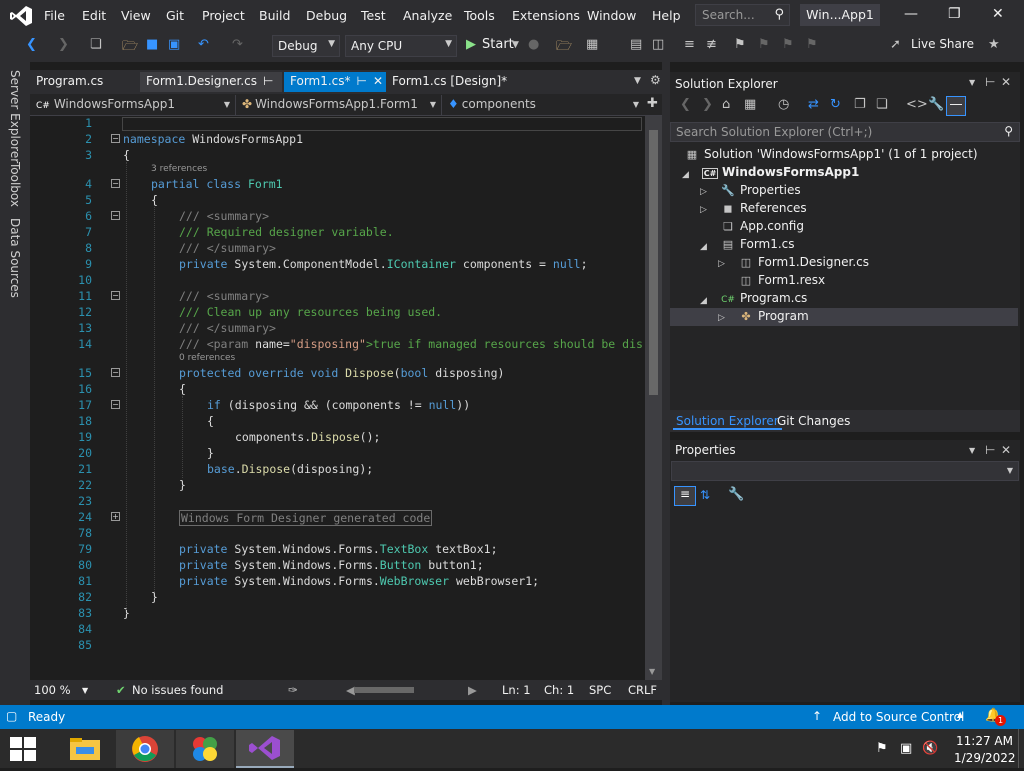  I want to click on horizontal-scrollbar-thumb, so click(384, 690).